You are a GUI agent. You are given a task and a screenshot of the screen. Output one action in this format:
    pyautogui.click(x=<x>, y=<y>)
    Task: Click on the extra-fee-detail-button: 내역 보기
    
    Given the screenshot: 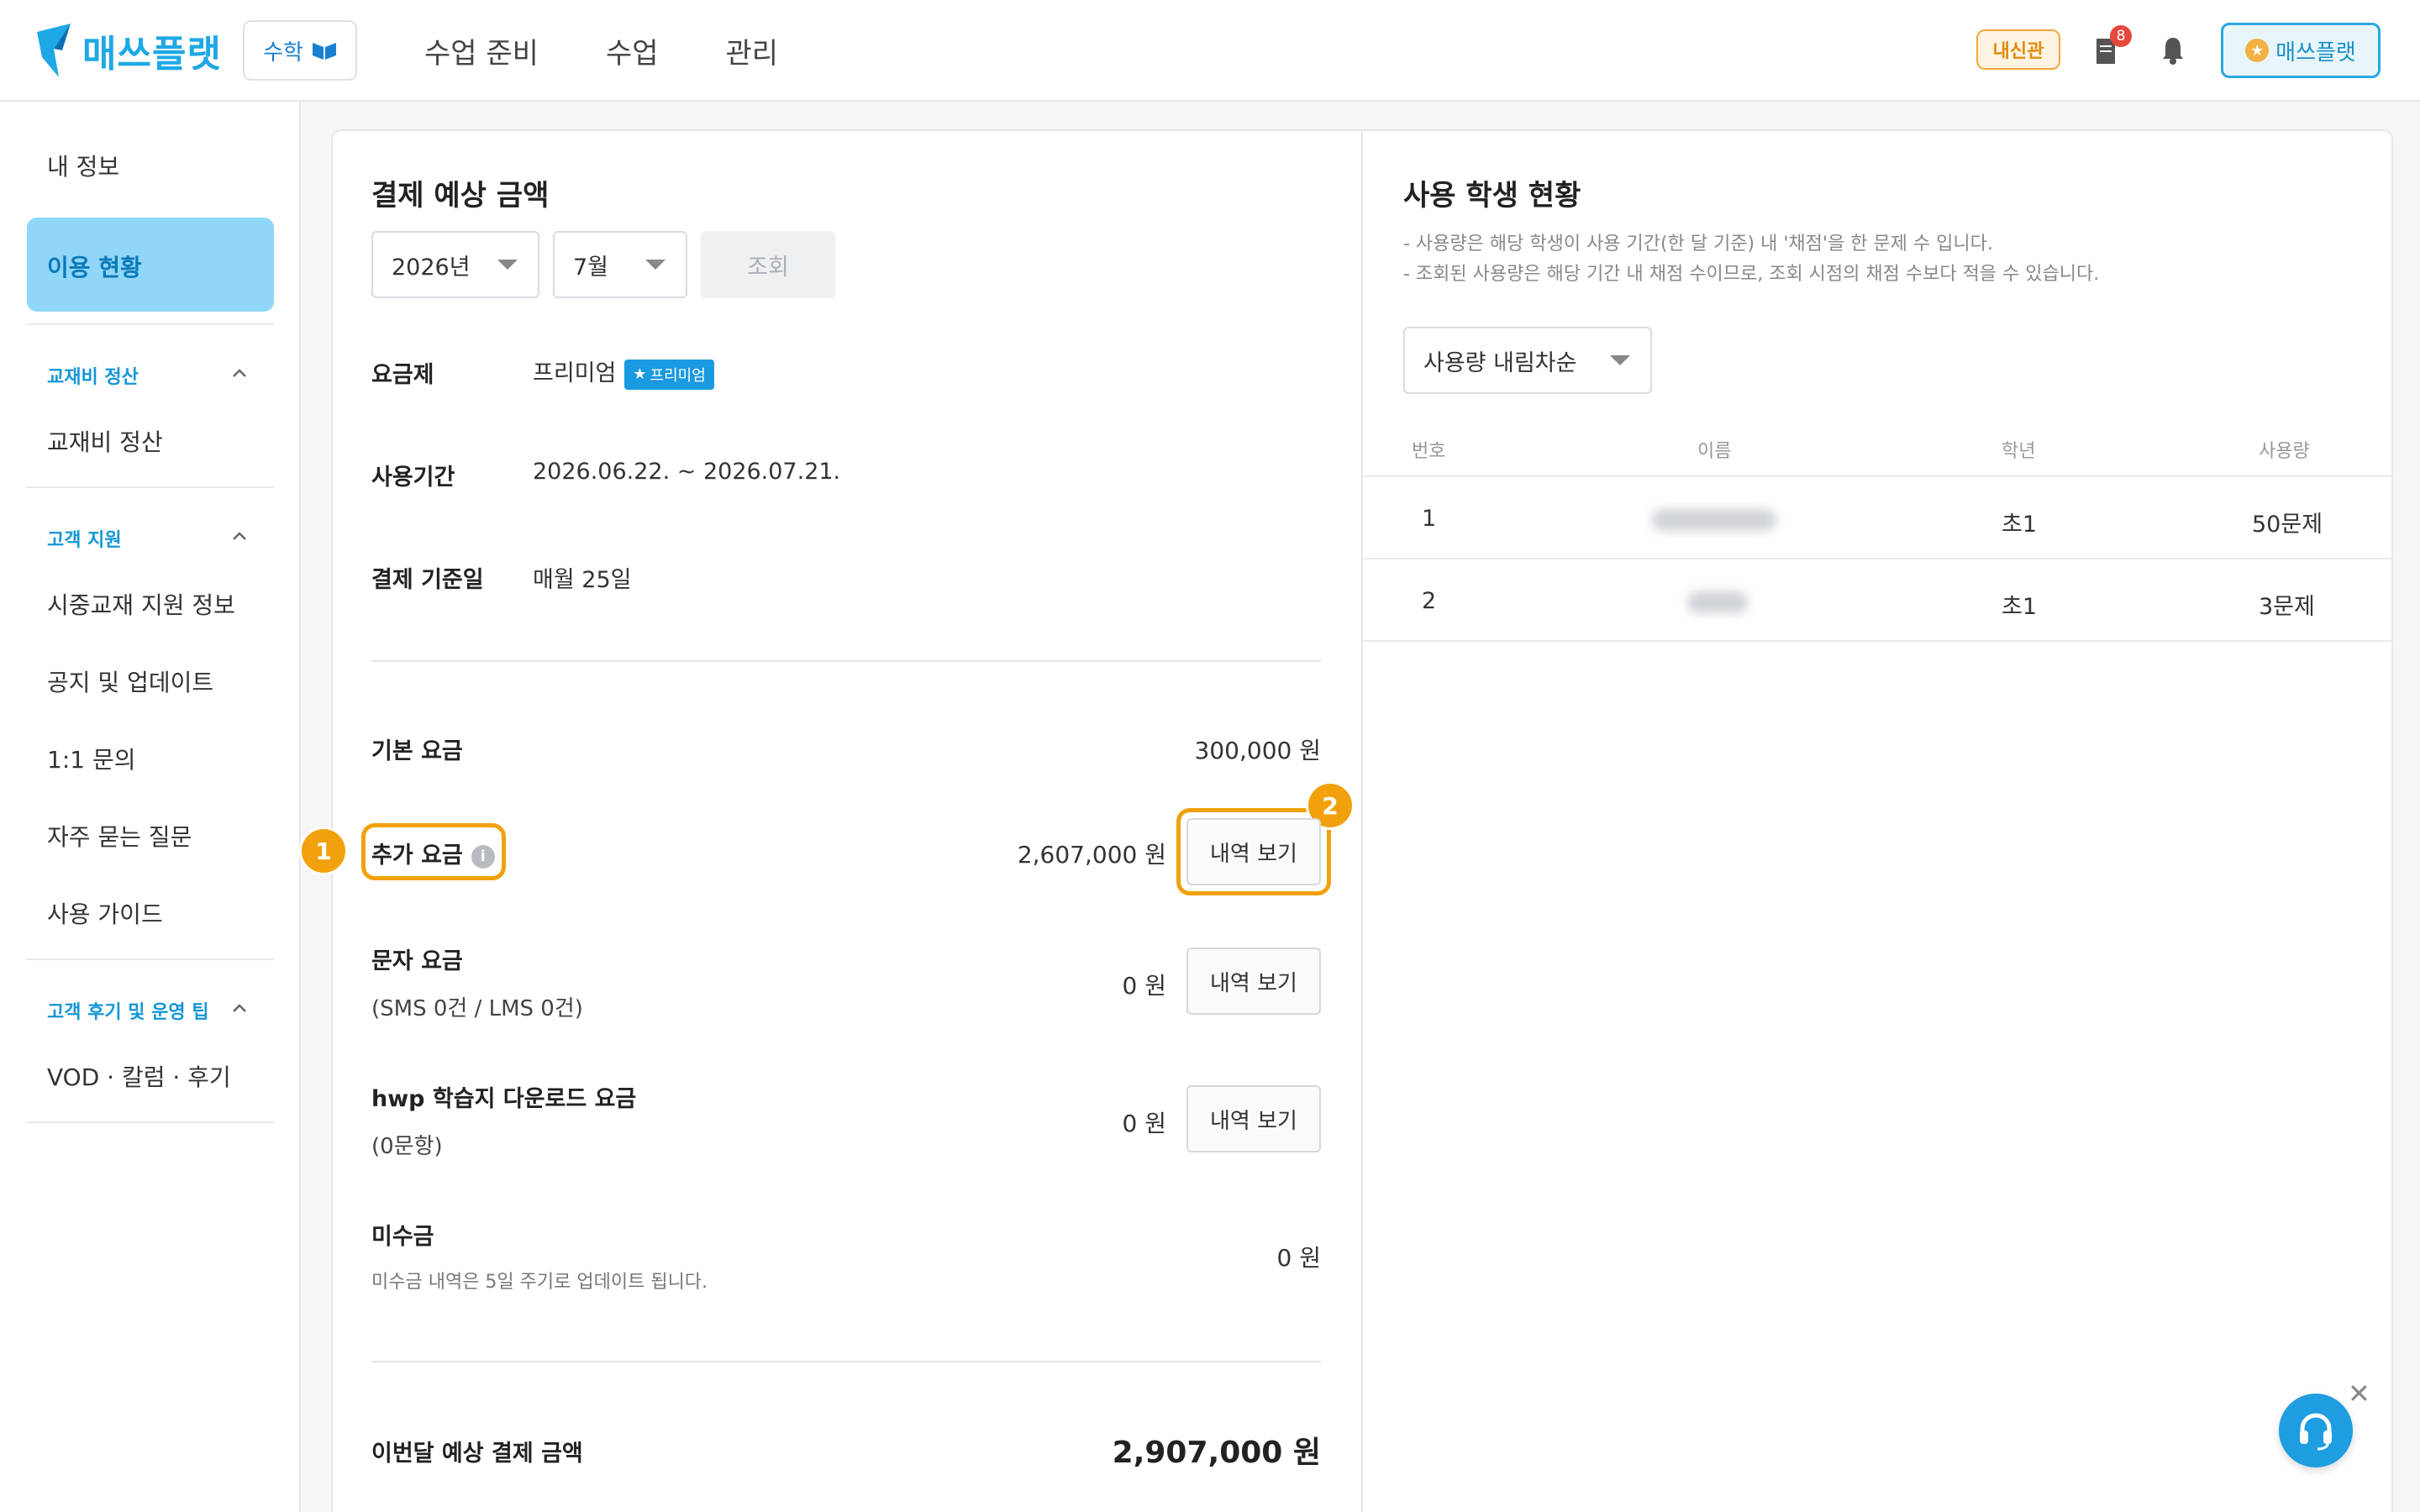 What is the action you would take?
    pyautogui.click(x=1254, y=851)
    